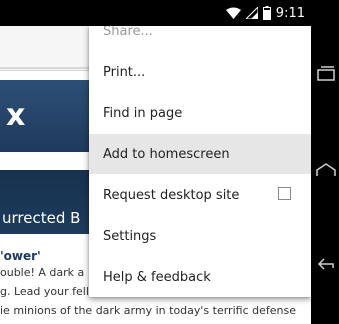 Image resolution: width=339 pixels, height=324 pixels. Describe the element at coordinates (130, 236) in the screenshot. I see `menu-item-label: Settings` at that location.